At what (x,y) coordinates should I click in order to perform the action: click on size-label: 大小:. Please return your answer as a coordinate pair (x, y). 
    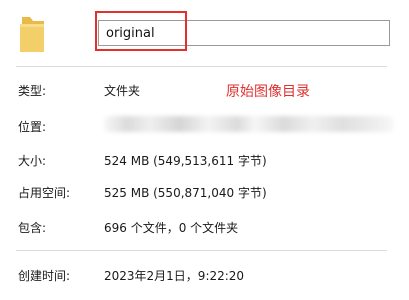
    Looking at the image, I should click on (32, 161).